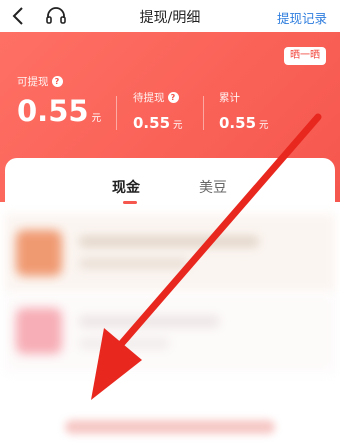 The width and height of the screenshot is (340, 448). I want to click on available-unit: 元, so click(96, 118).